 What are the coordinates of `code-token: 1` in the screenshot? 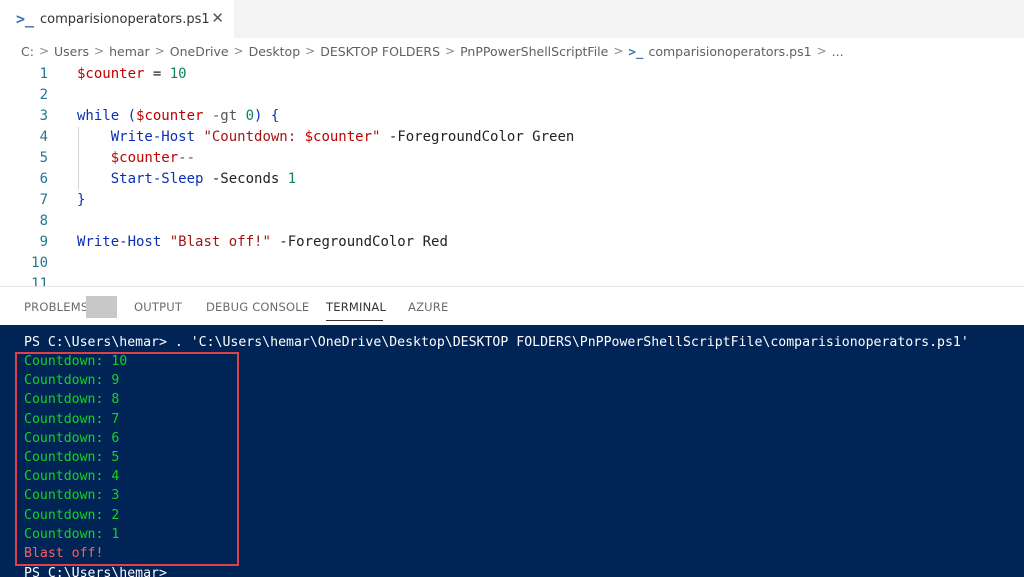 It's located at (292, 179).